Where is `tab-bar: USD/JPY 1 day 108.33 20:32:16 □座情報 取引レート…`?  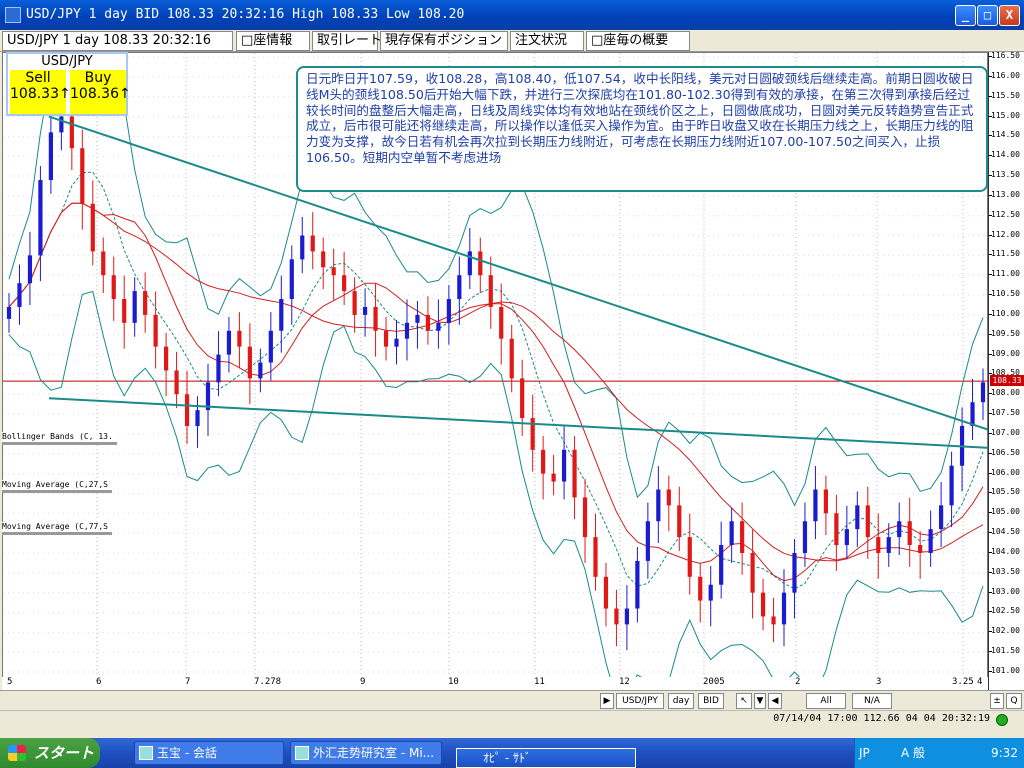
tab-bar: USD/JPY 1 day 108.33 20:32:16 □座情報 取引レート… is located at coordinates (512, 41).